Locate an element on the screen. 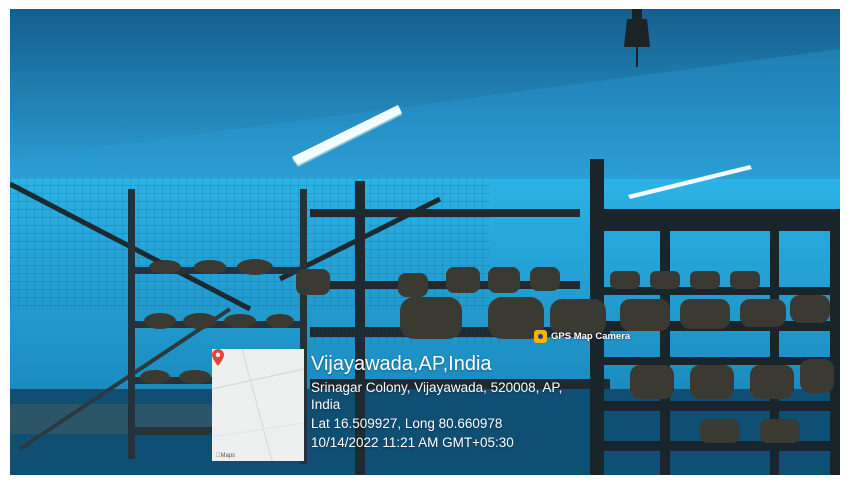 The image size is (850, 483). map-roads is located at coordinates (258, 405).